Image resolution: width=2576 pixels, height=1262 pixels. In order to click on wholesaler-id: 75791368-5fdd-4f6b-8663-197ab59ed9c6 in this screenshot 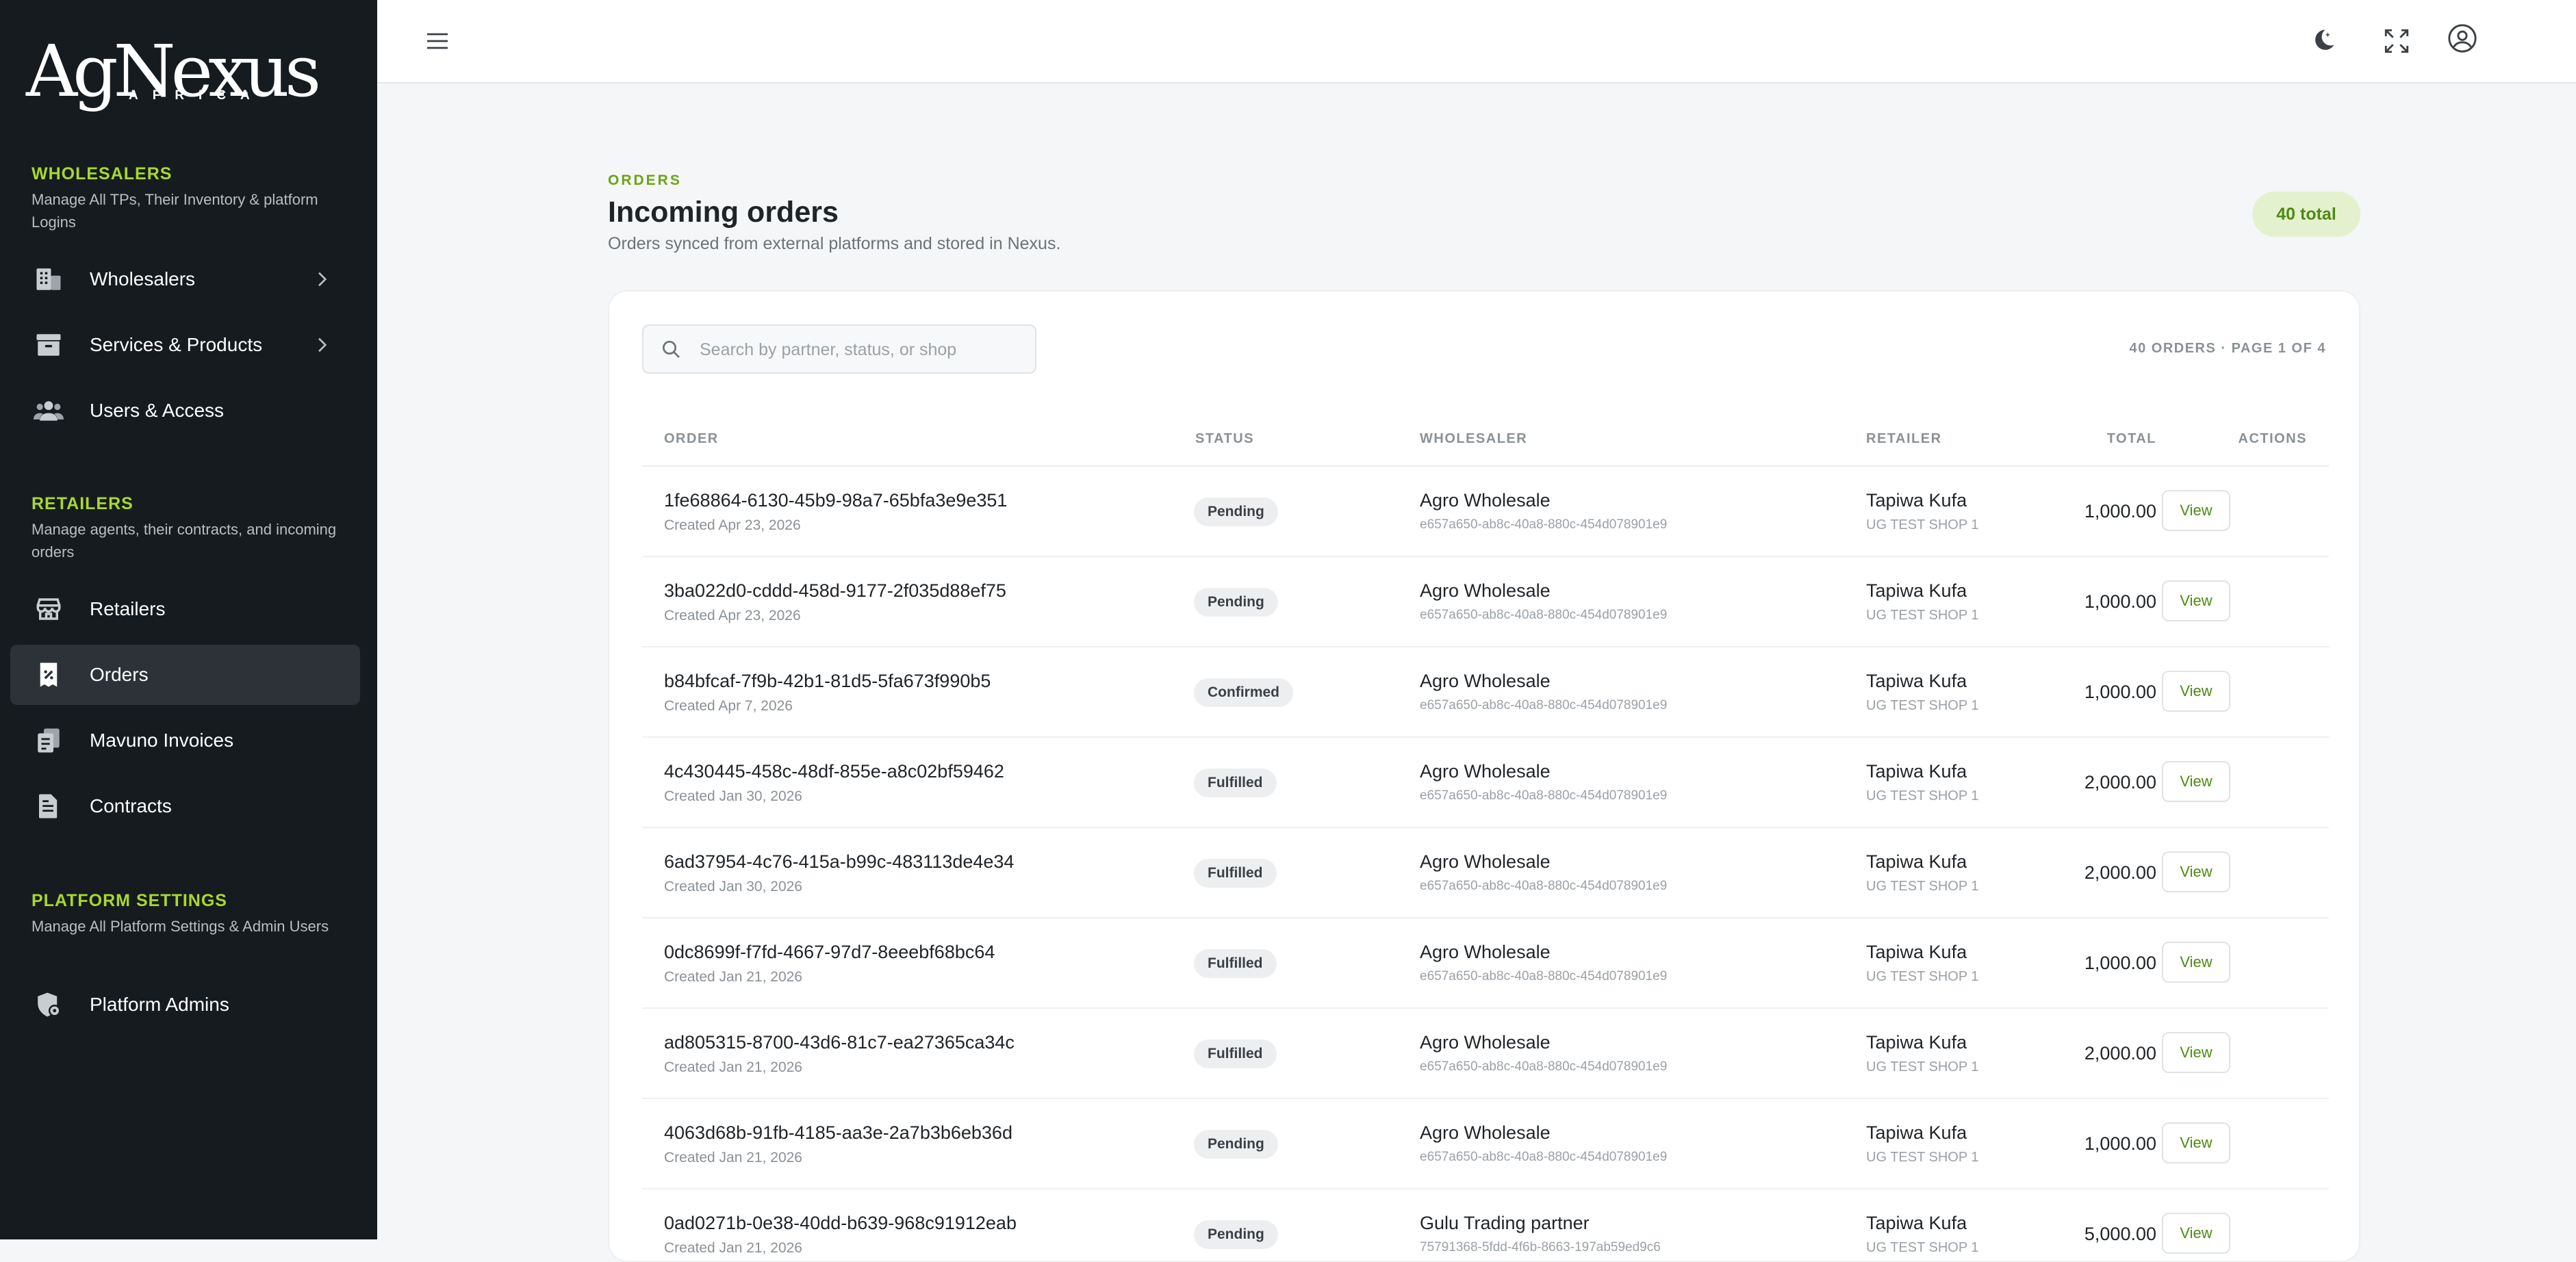, I will do `click(1540, 1247)`.